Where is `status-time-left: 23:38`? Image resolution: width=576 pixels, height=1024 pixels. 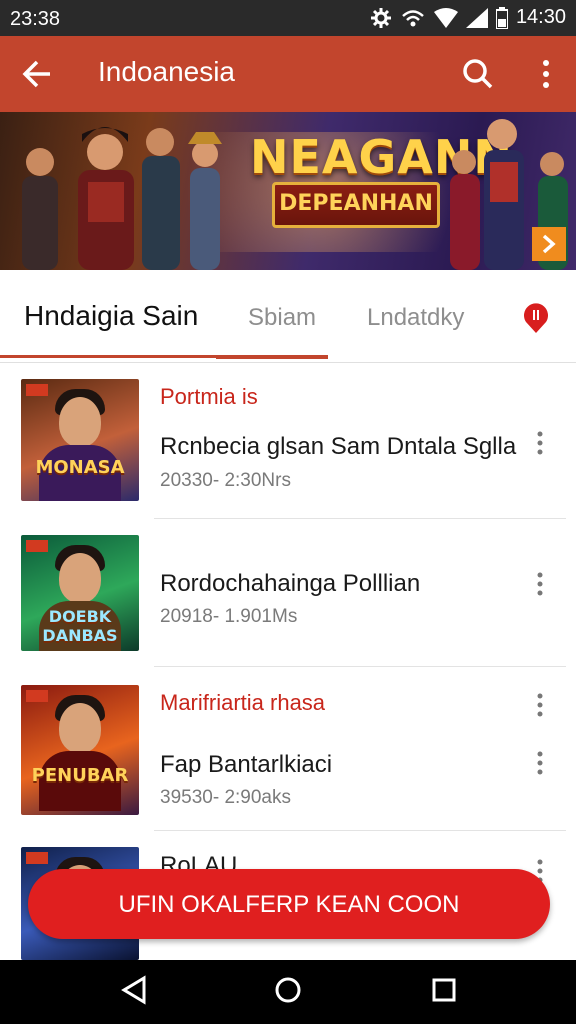
status-time-left: 23:38 is located at coordinates (35, 19).